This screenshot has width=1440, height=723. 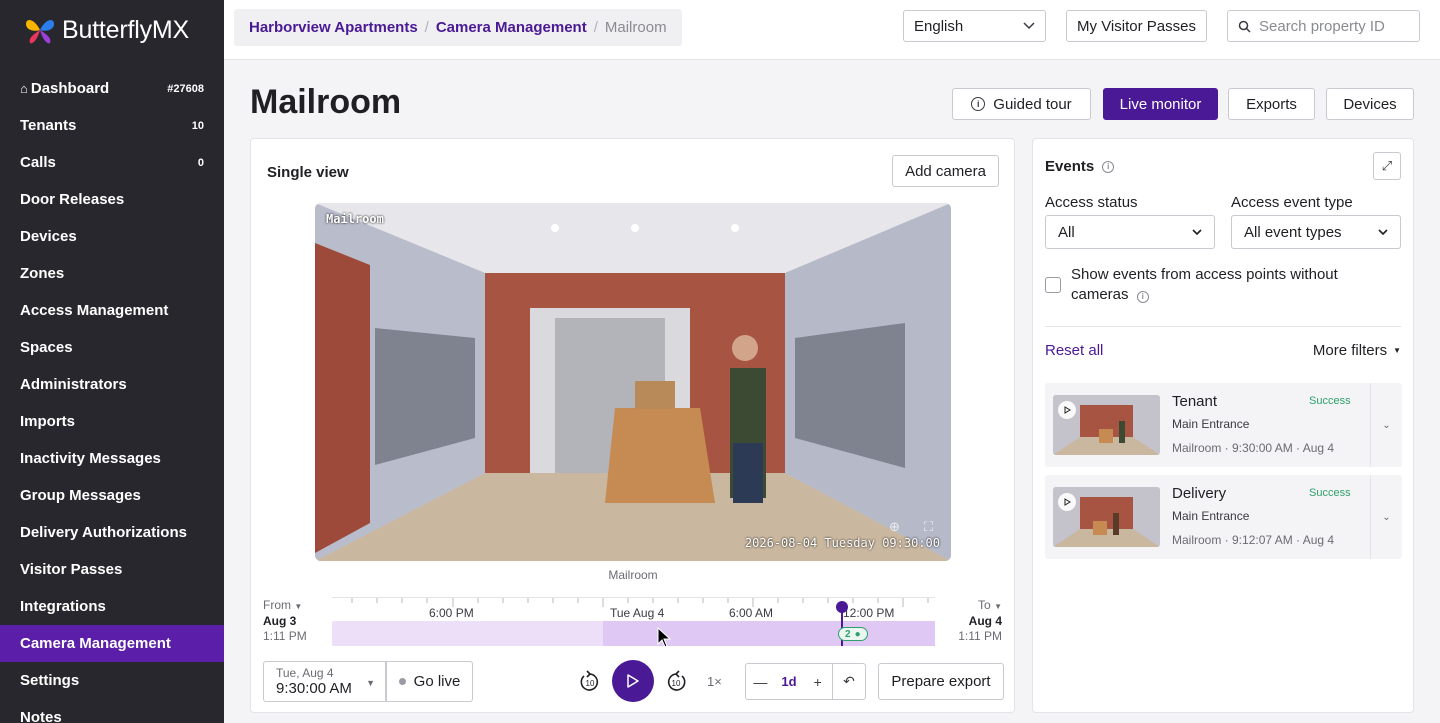 I want to click on devices-button: Devices, so click(x=1370, y=104).